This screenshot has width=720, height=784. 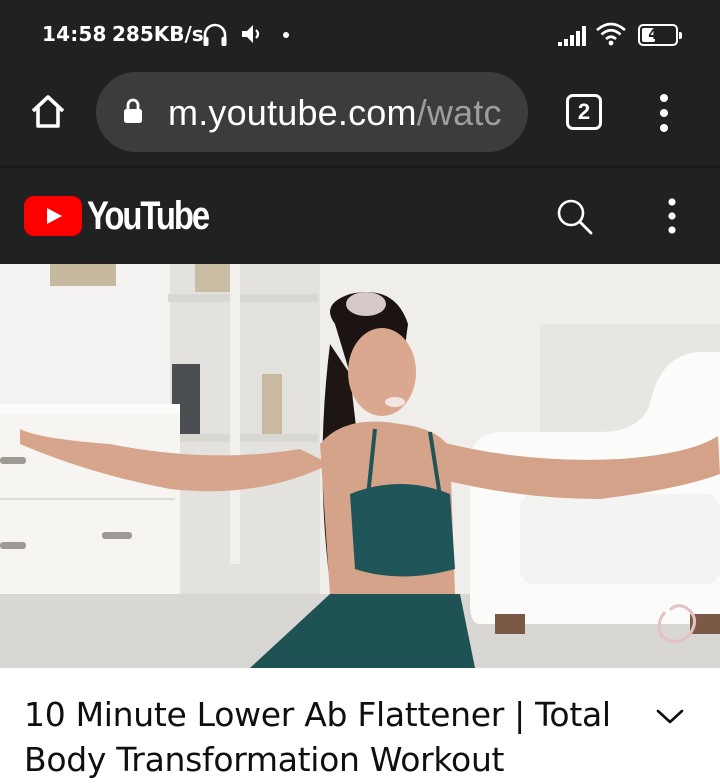 I want to click on youtube-logo-text: YouTube, so click(x=148, y=215).